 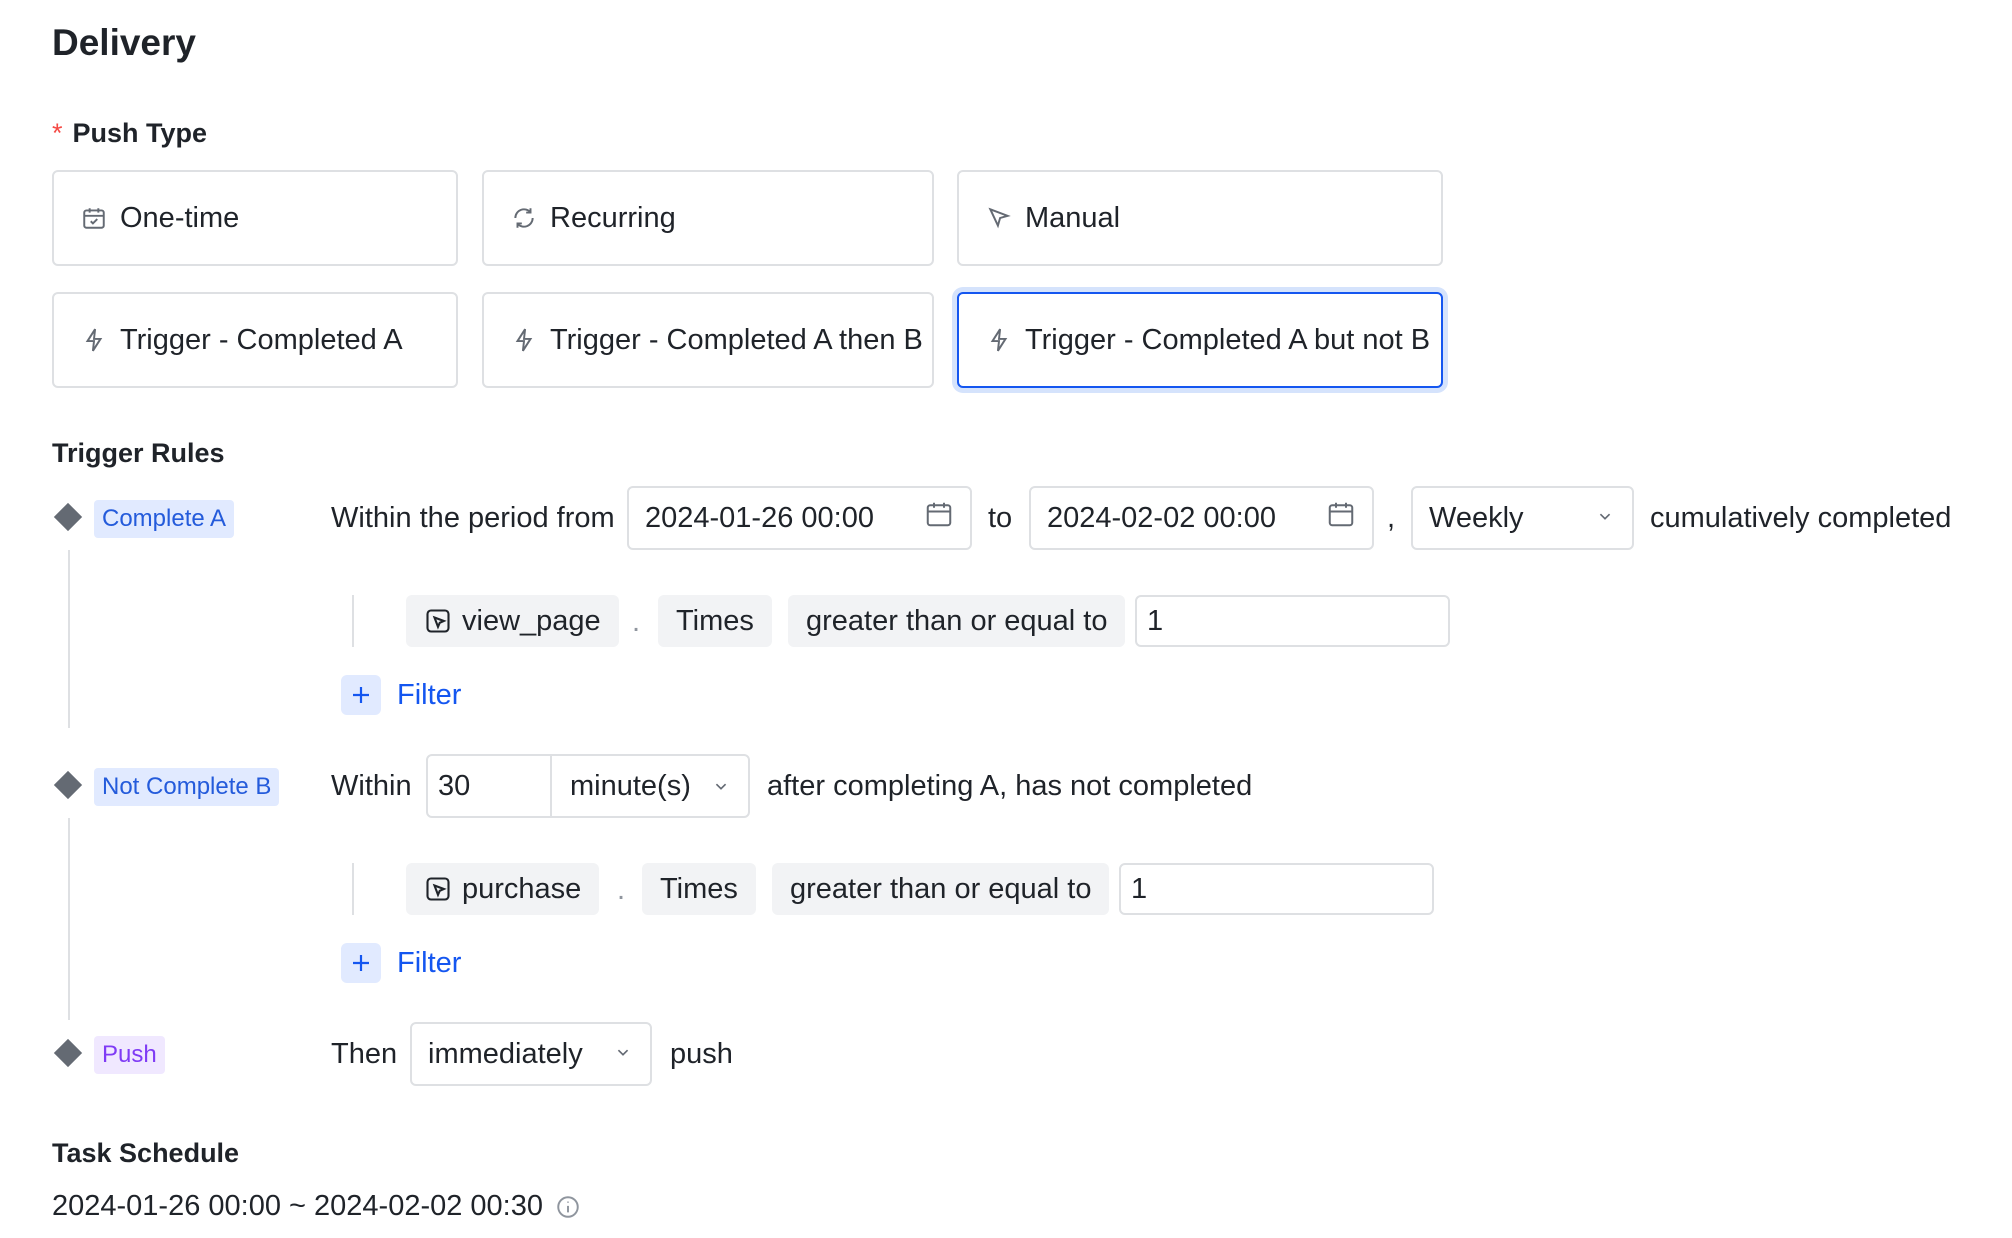 I want to click on push-type-trigger-a: Trigger - Completed A, so click(x=255, y=340).